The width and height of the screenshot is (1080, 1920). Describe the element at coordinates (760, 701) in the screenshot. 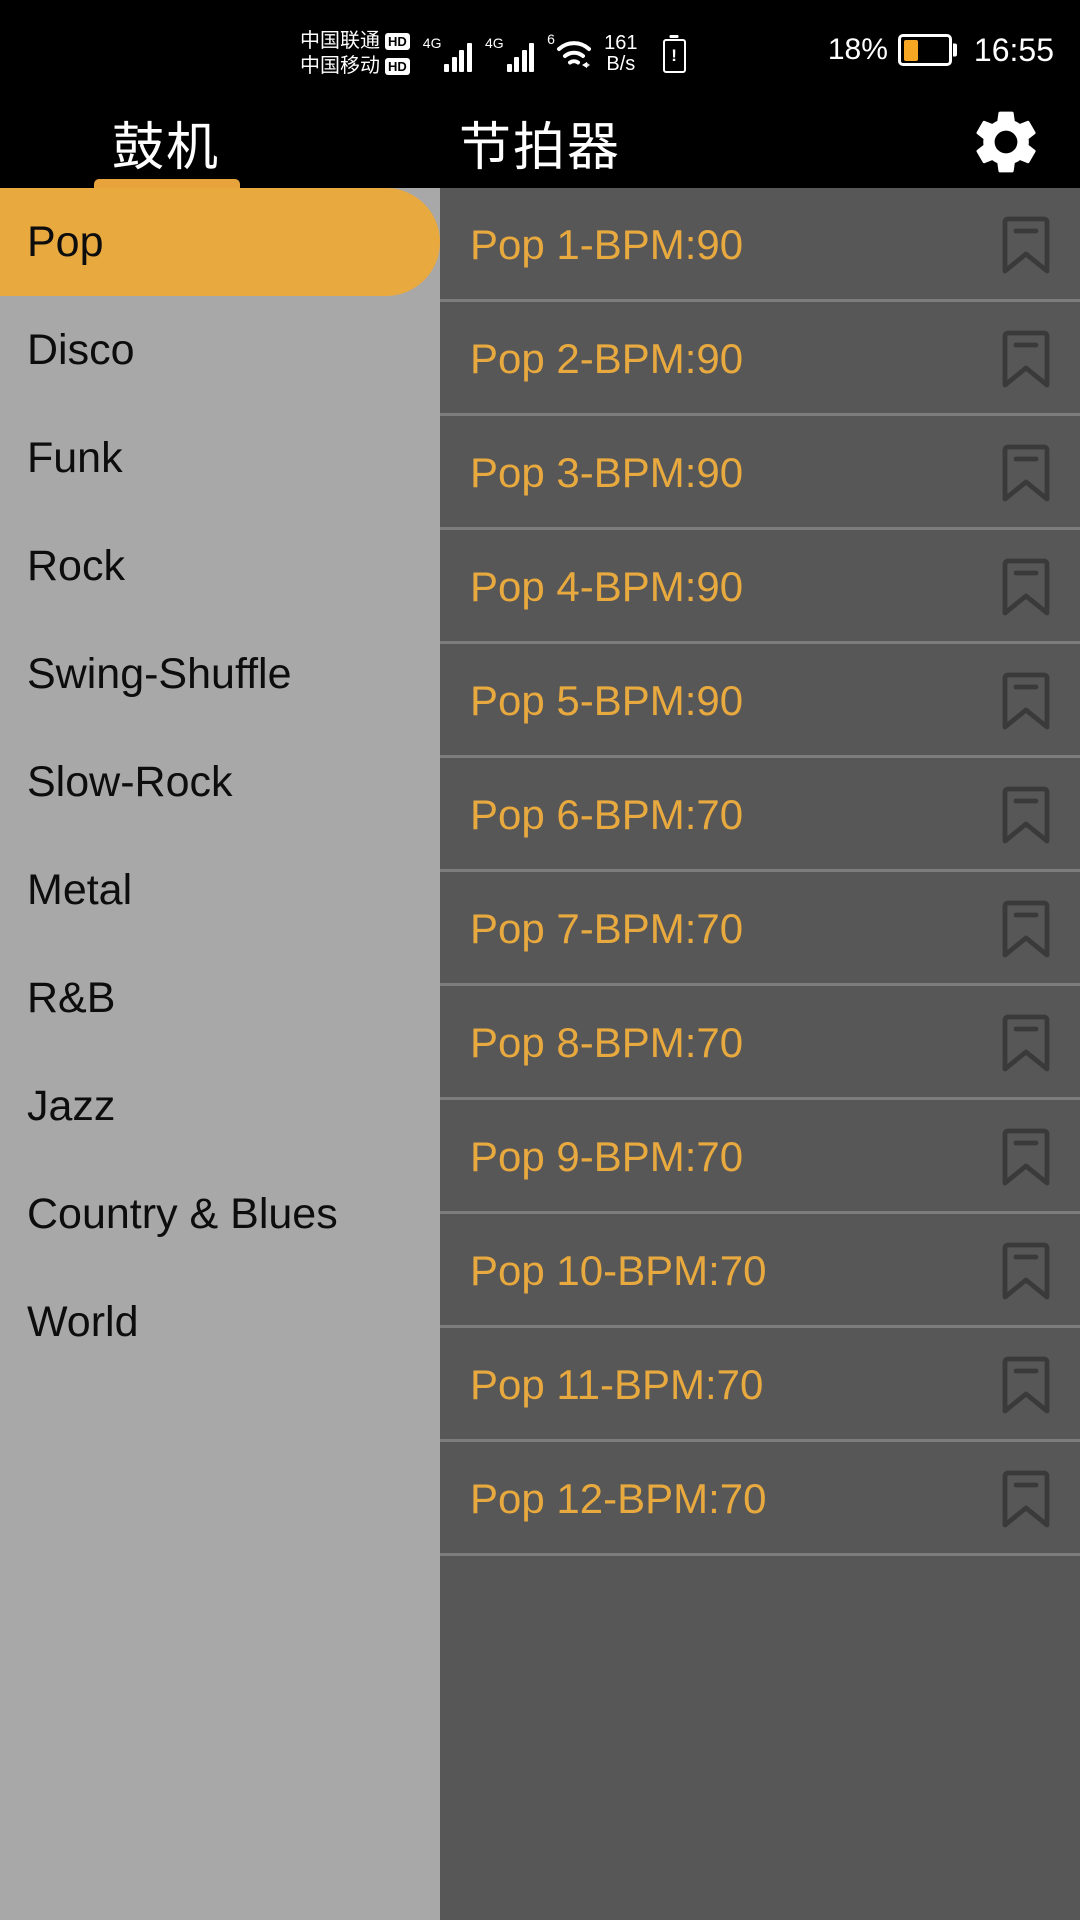

I see `list-item: Pop 5-BPM:90` at that location.